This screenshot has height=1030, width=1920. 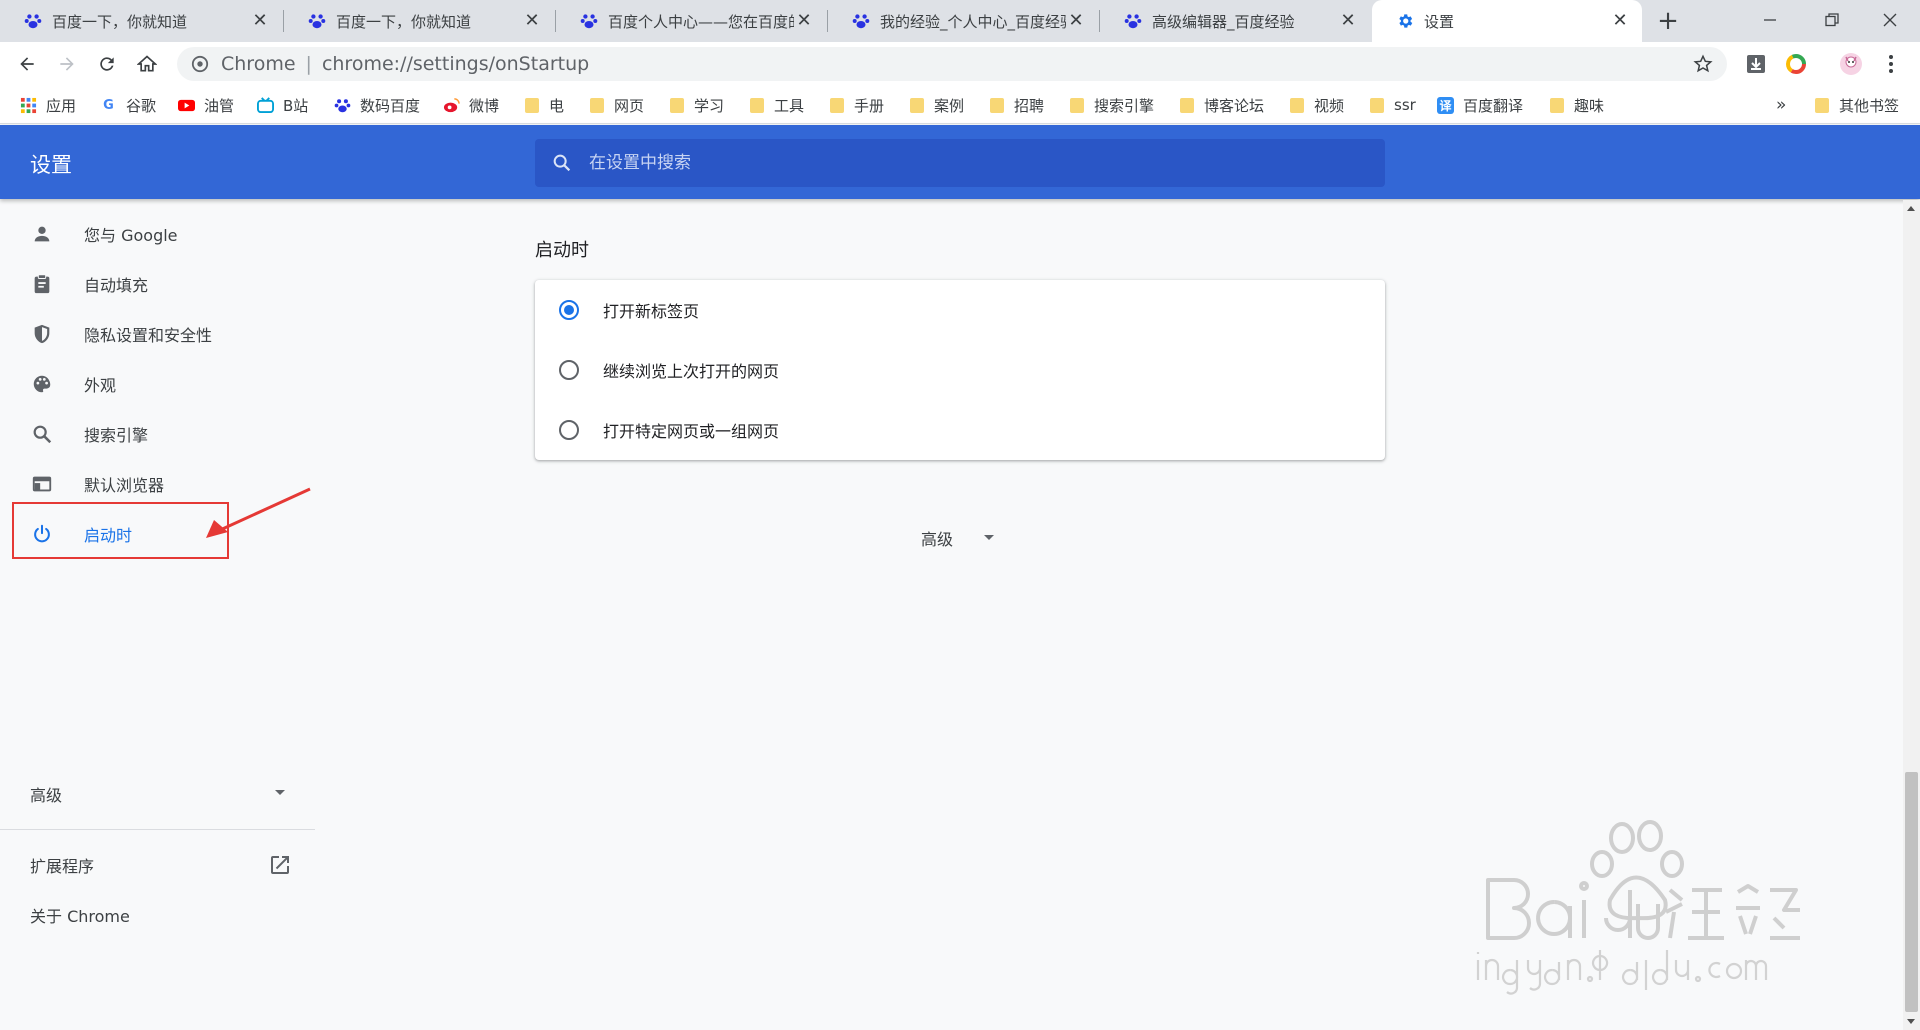 I want to click on bookmark-folder: ssr, so click(x=1393, y=105).